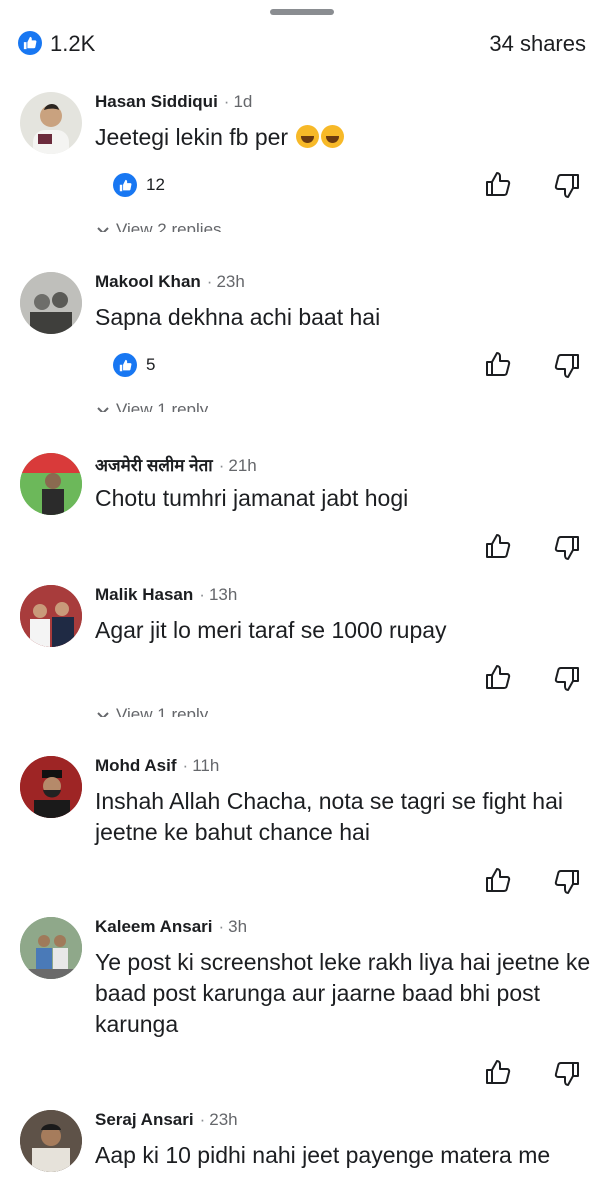 This screenshot has height=1200, width=606. I want to click on comment-reactions: 12, so click(139, 185).